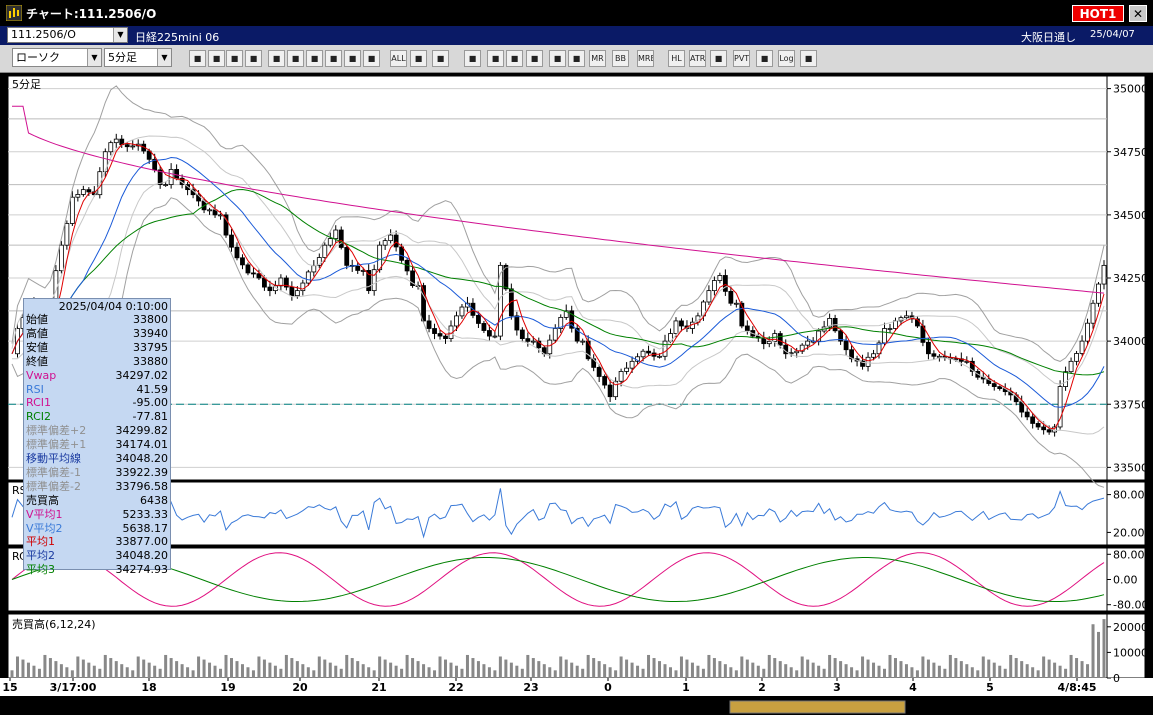 This screenshot has width=1153, height=715. Describe the element at coordinates (57, 57) in the screenshot. I see `chart-type-select: ローソク ▼` at that location.